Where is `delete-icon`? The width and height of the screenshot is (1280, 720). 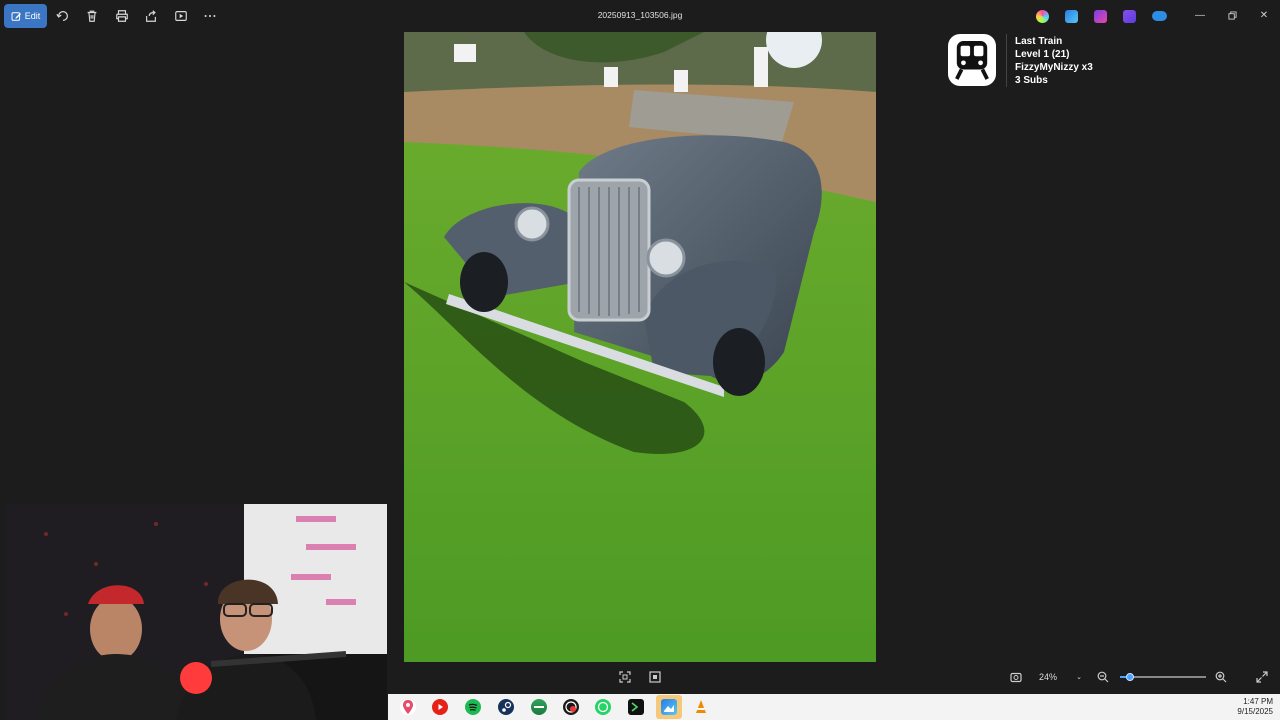
delete-icon is located at coordinates (92, 16).